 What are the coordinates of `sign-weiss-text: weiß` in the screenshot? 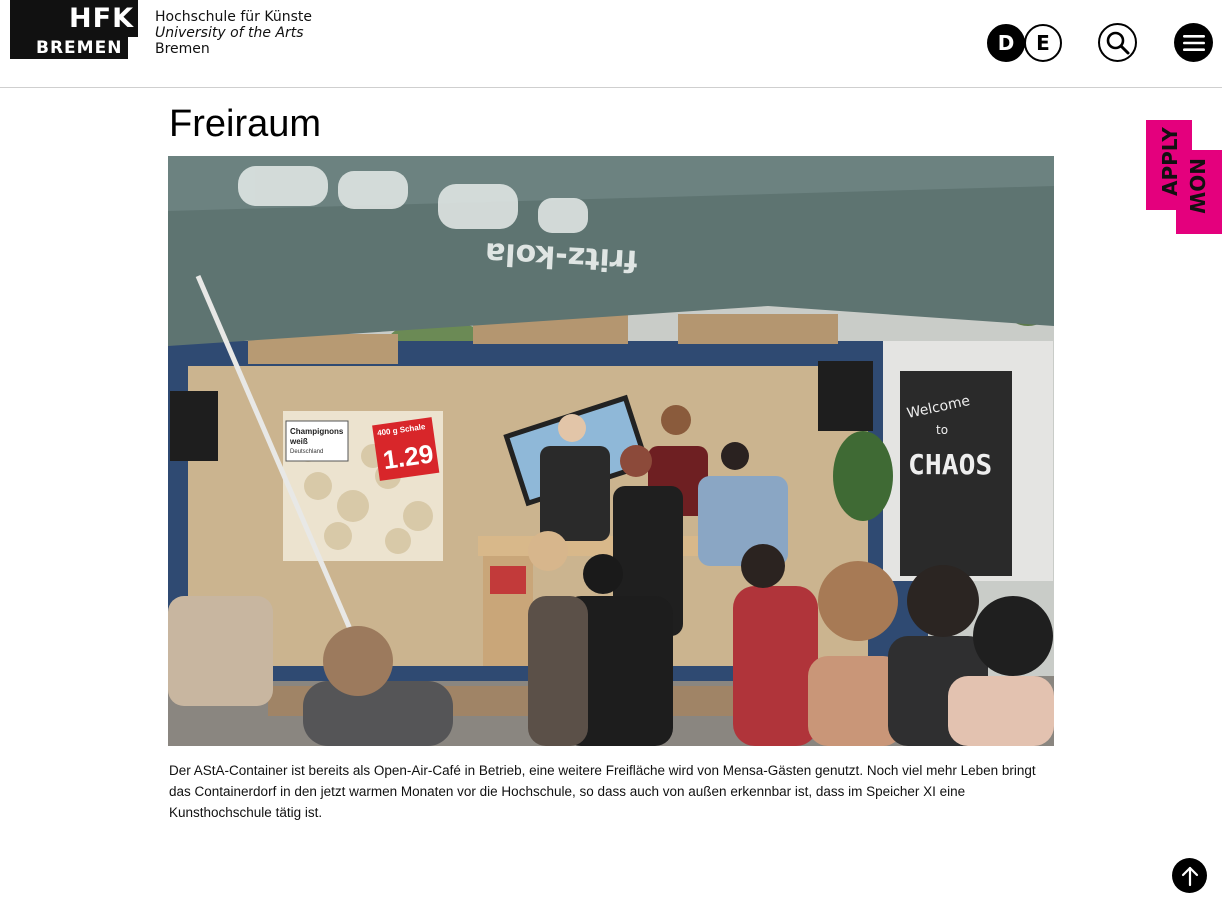 It's located at (298, 441).